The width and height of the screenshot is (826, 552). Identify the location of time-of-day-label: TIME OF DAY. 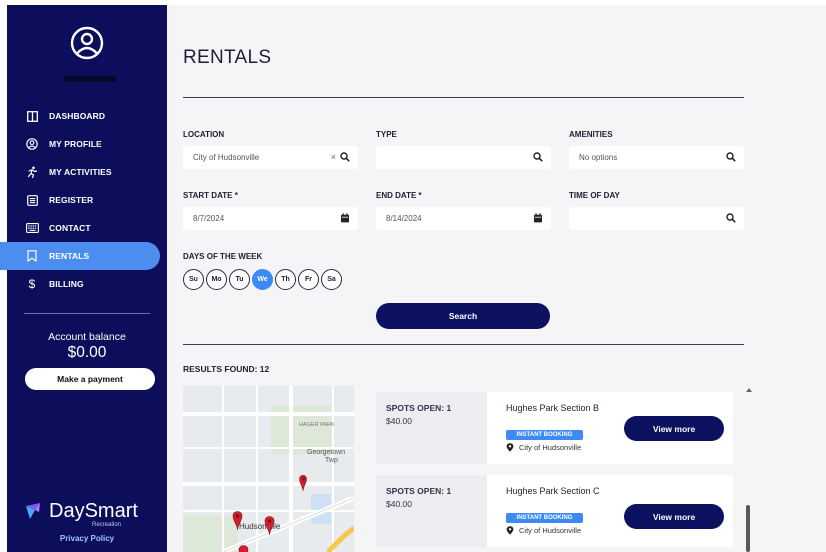
(594, 195).